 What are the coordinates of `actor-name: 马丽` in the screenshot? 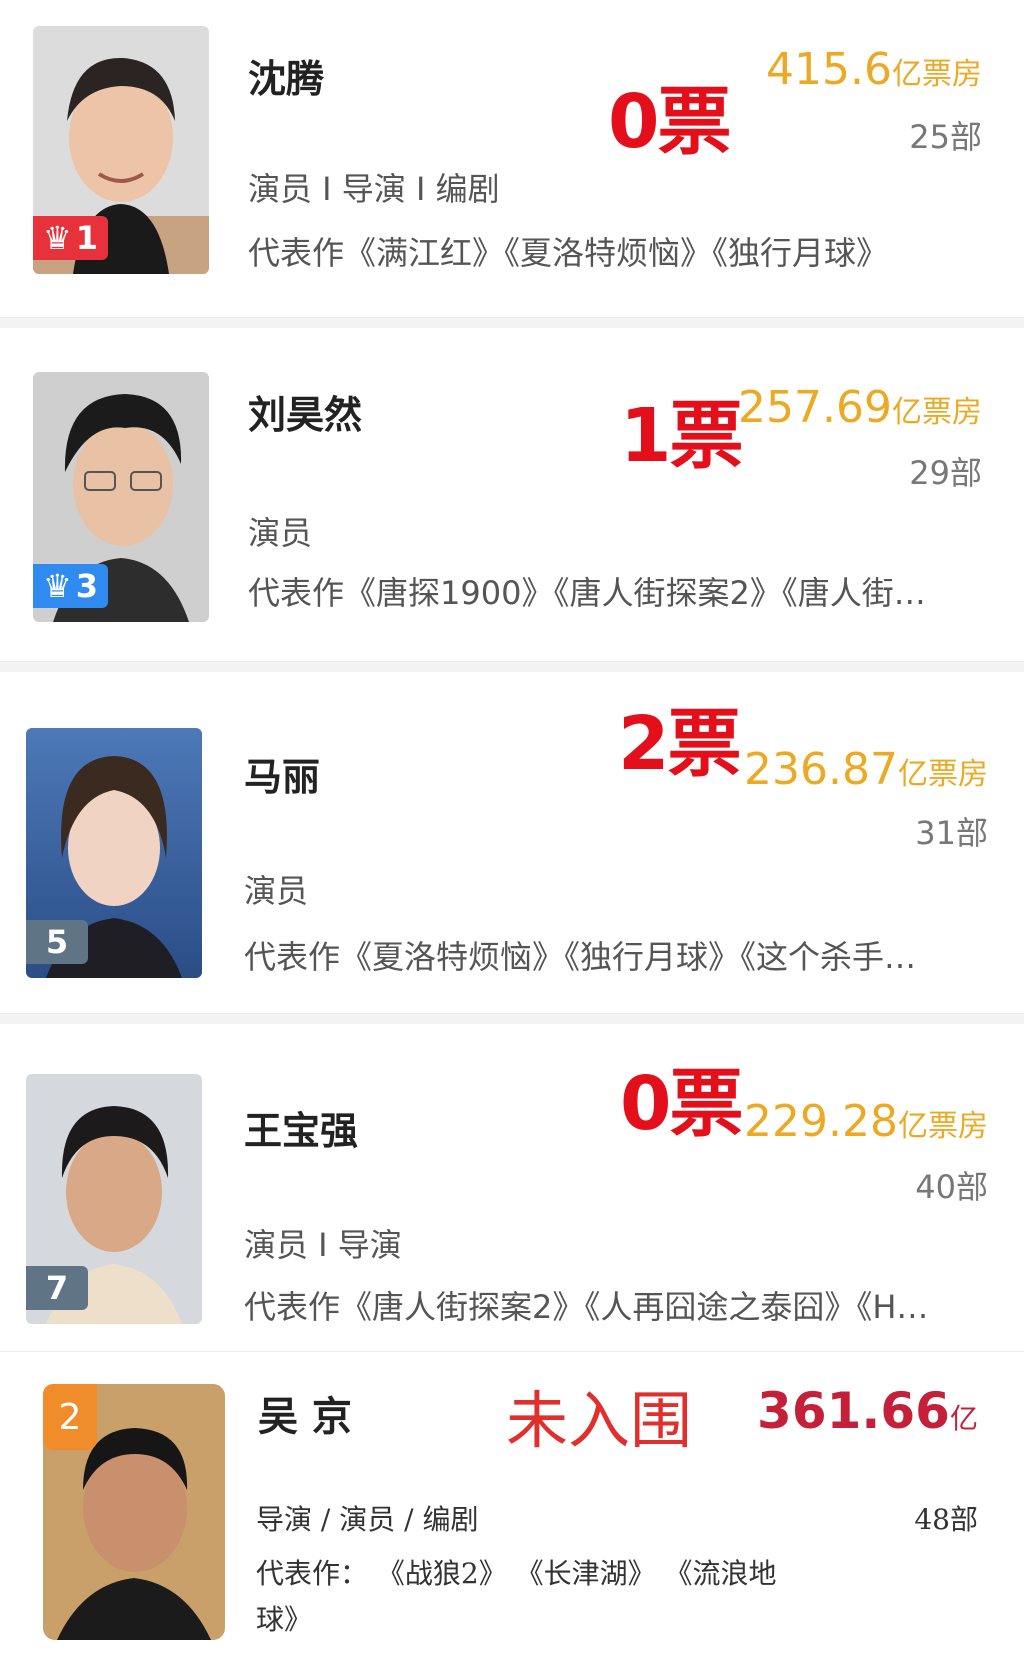 It's located at (282, 777).